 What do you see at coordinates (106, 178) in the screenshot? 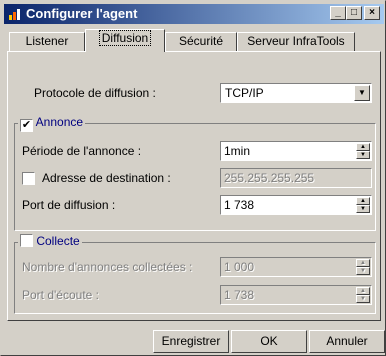
I see `destination-label: Adresse de destination :` at bounding box center [106, 178].